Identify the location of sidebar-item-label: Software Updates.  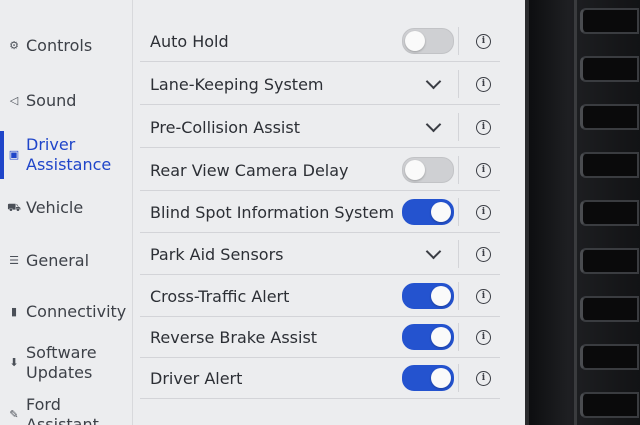
(61, 363).